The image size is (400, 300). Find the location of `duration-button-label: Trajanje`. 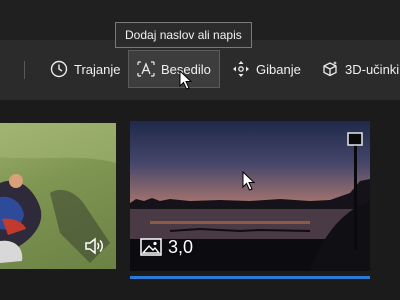

duration-button-label: Trajanje is located at coordinates (97, 69).